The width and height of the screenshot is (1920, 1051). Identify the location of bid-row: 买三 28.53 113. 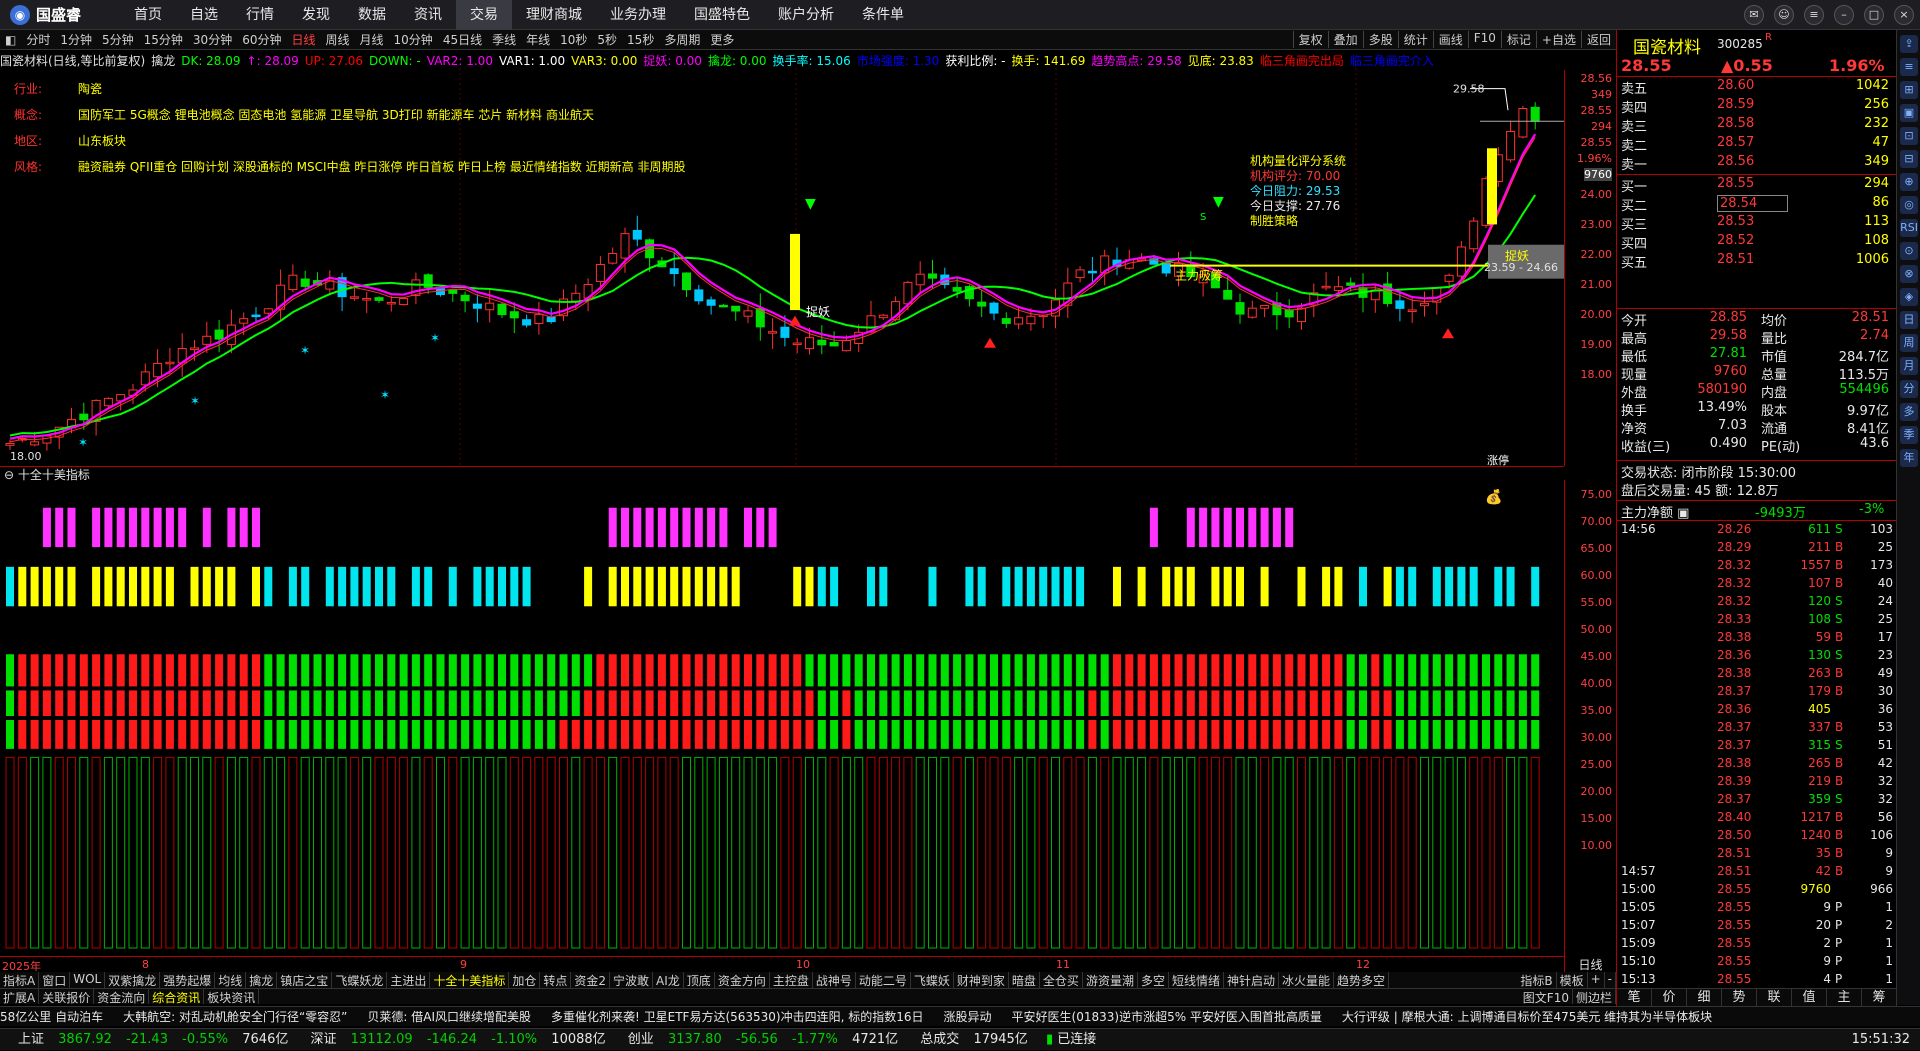
(1757, 223).